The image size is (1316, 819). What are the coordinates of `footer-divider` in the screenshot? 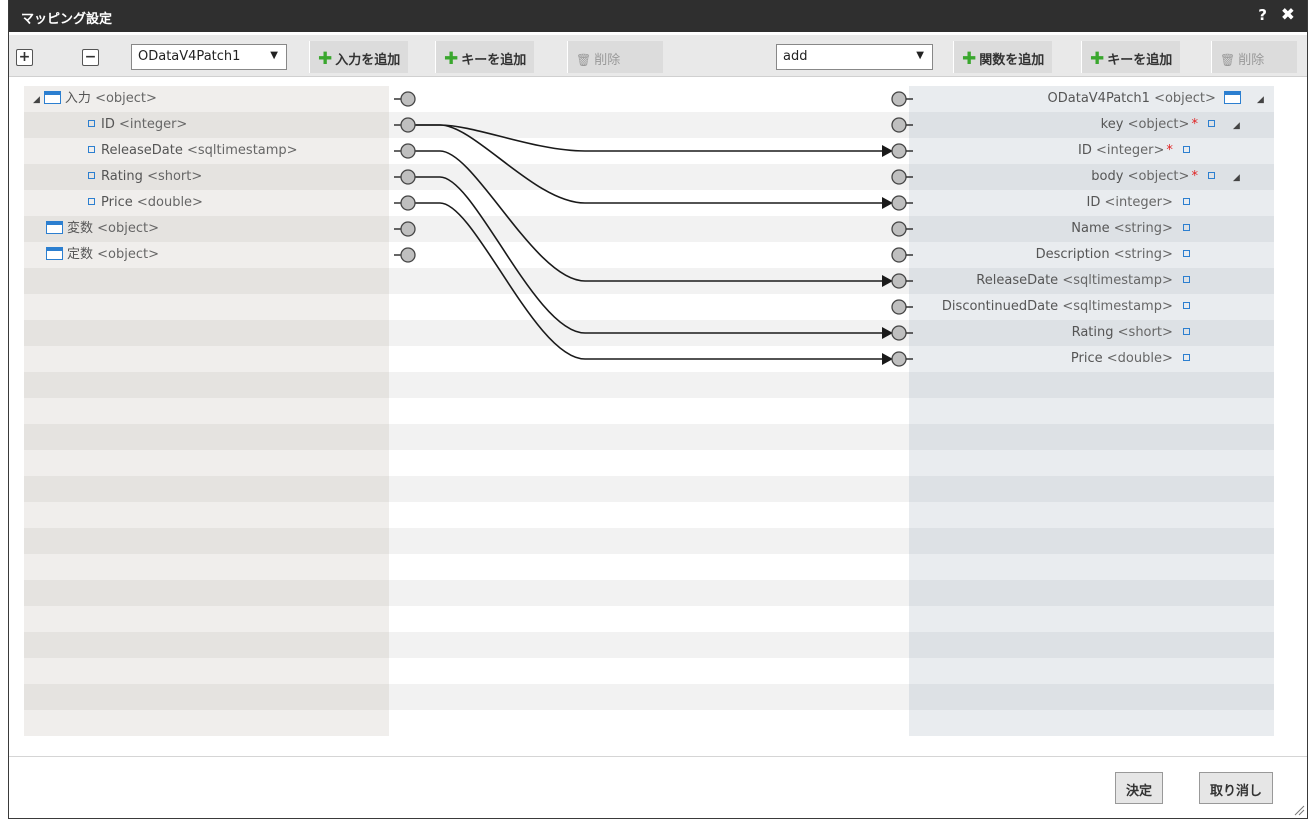 It's located at (658, 756).